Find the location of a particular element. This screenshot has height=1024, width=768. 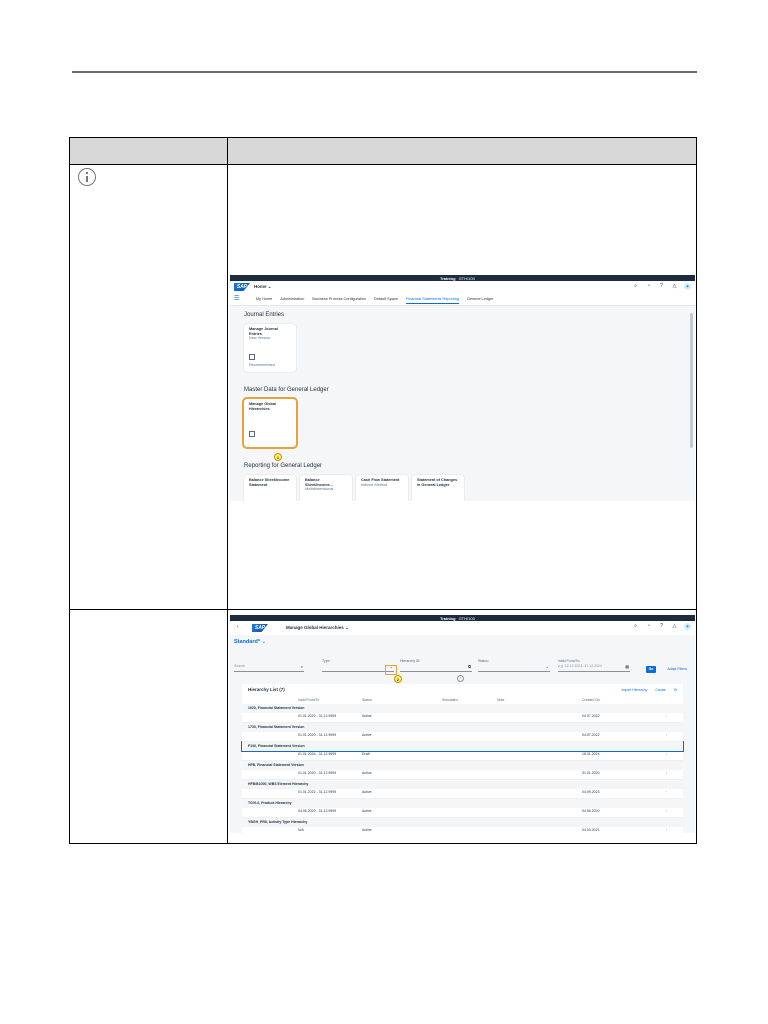

created-cell: 04.03.2021 is located at coordinates (591, 830).